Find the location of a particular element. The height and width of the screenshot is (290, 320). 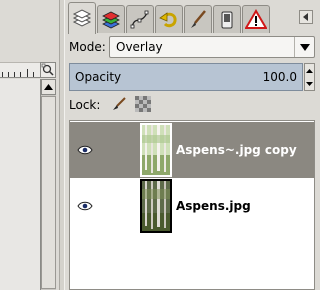

layer-name: Aspens.jpg is located at coordinates (213, 206).